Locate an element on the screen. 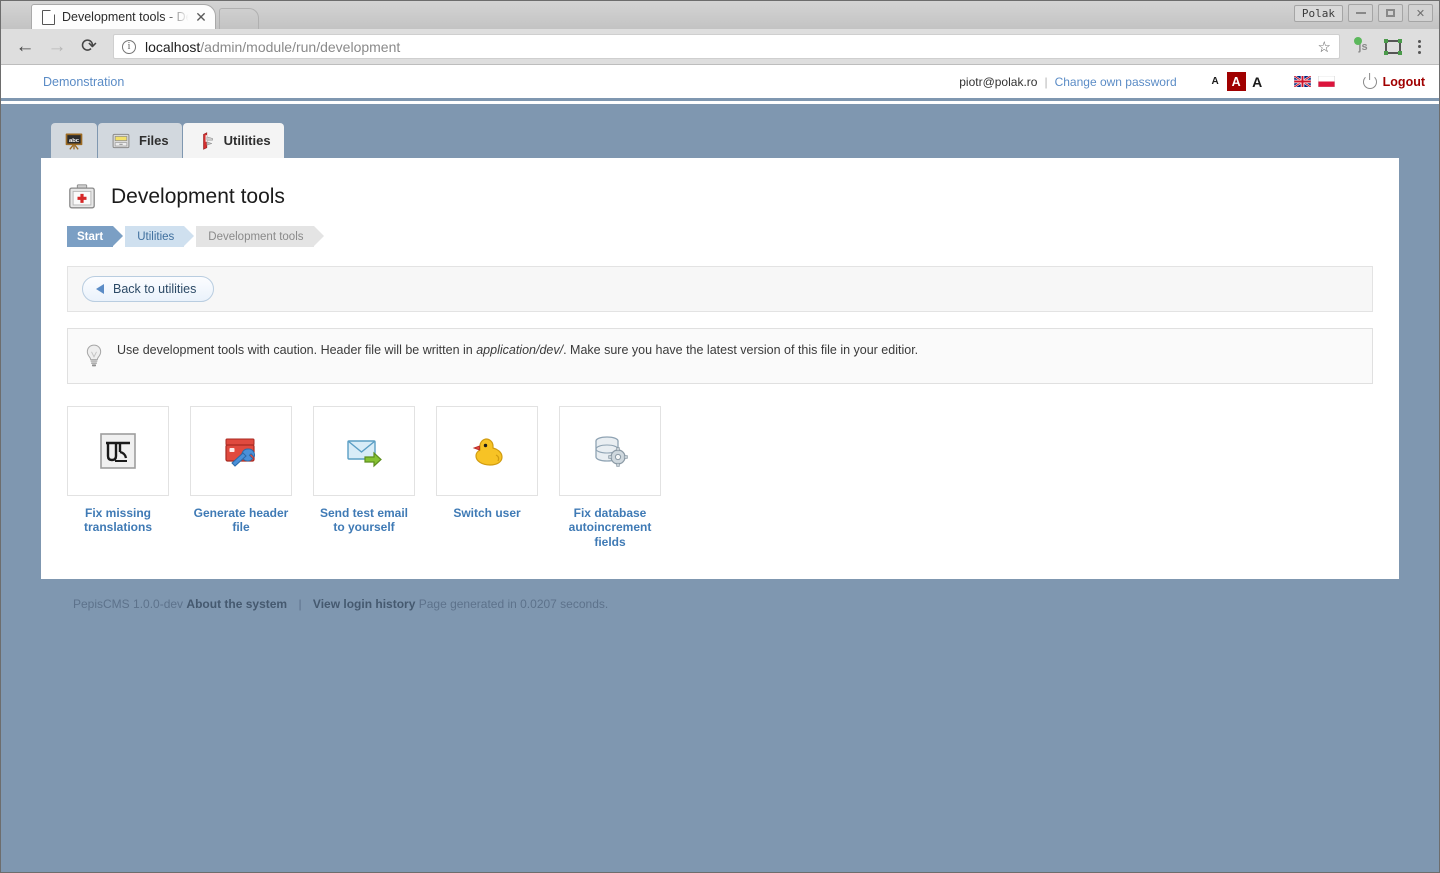 The image size is (1440, 873). blackboard-icon: abc is located at coordinates (74, 141).